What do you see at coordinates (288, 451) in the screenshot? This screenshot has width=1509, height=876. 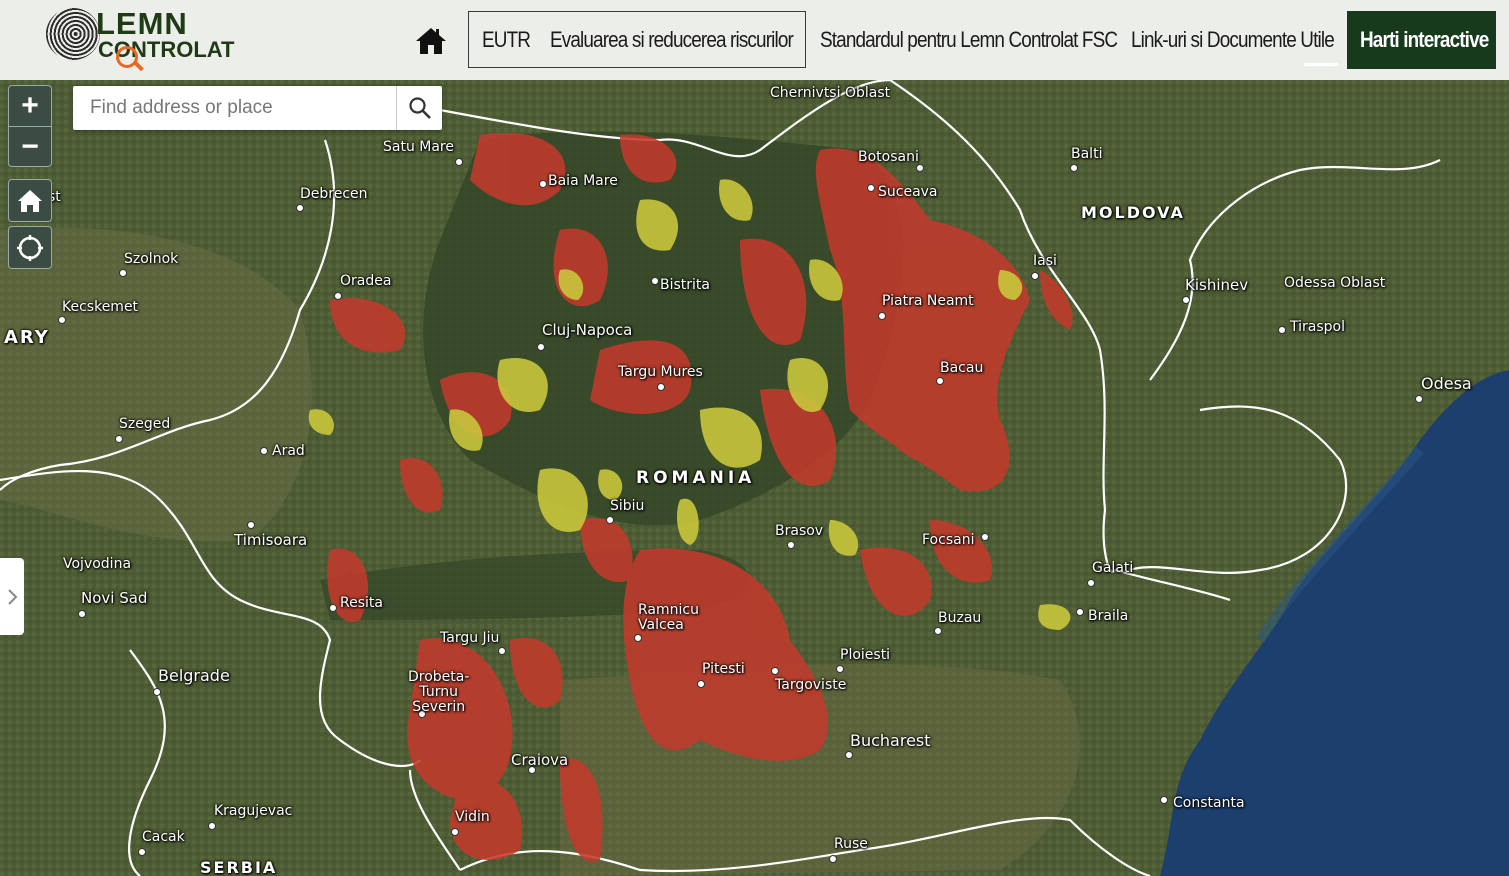 I see `map-label-arad: Arad` at bounding box center [288, 451].